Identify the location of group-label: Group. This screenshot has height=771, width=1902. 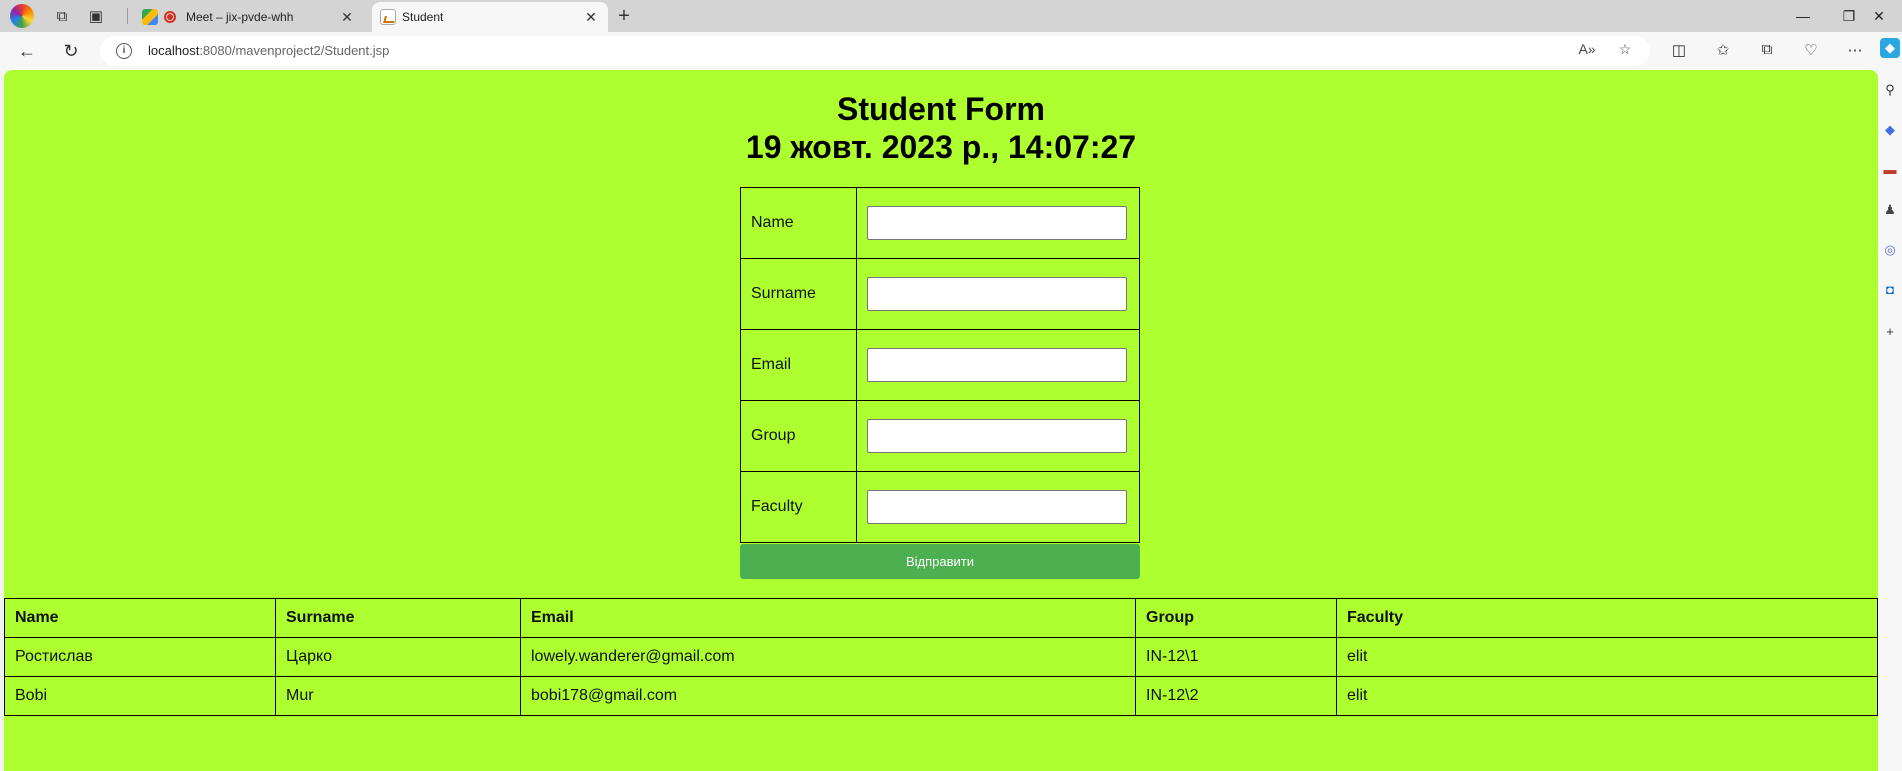
(798, 436).